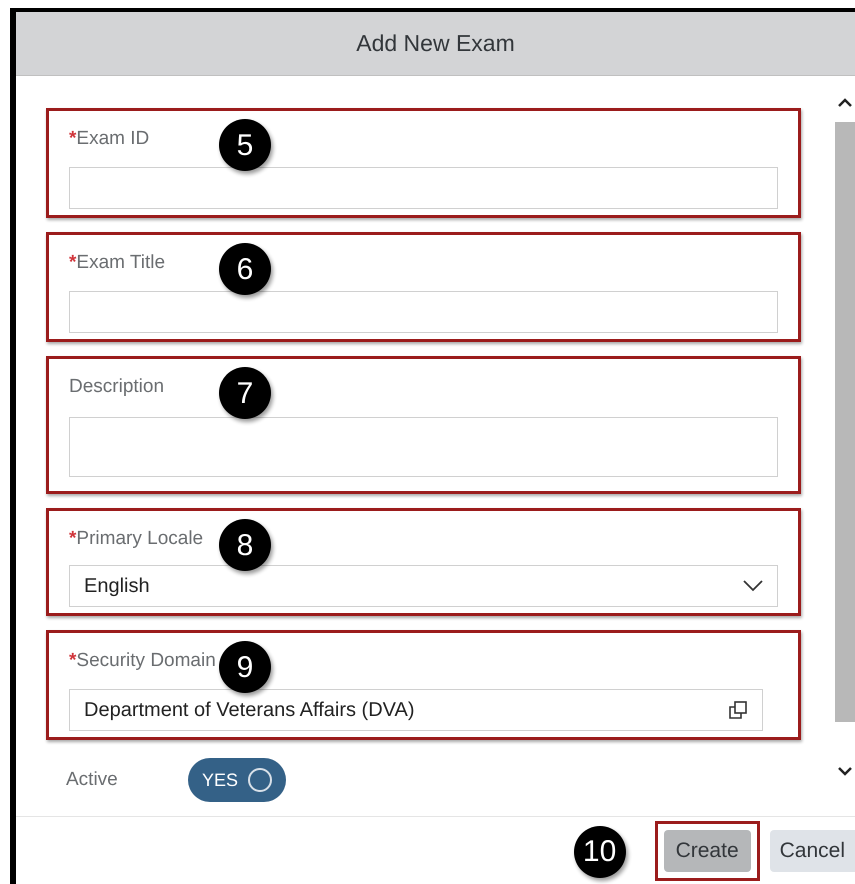 This screenshot has height=884, width=855. Describe the element at coordinates (245, 545) in the screenshot. I see `callout-number: 8` at that location.